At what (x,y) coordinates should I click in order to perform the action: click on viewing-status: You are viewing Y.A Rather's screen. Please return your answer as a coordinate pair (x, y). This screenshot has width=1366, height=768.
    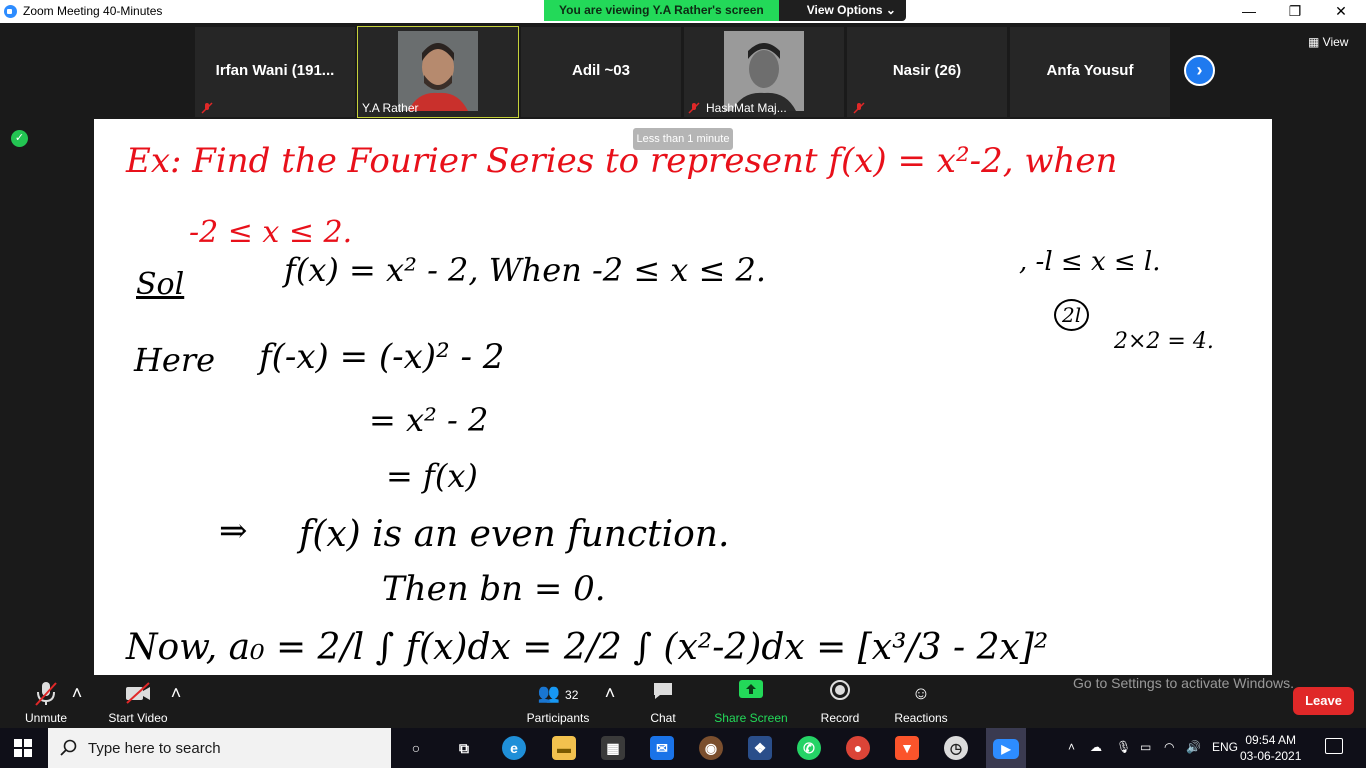
    Looking at the image, I should click on (661, 10).